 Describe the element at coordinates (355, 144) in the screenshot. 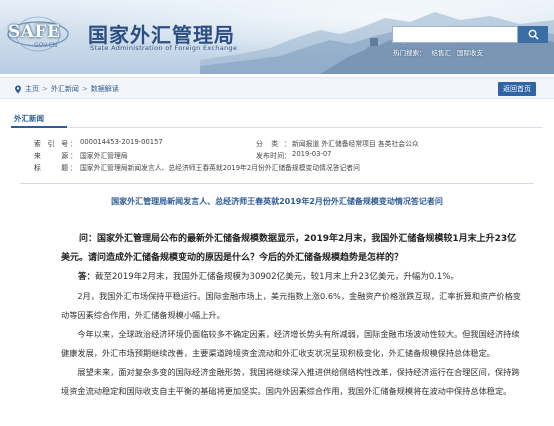

I see `meta-category-value: 新闻报道 外汇储备经常项目 各类社会公众` at that location.